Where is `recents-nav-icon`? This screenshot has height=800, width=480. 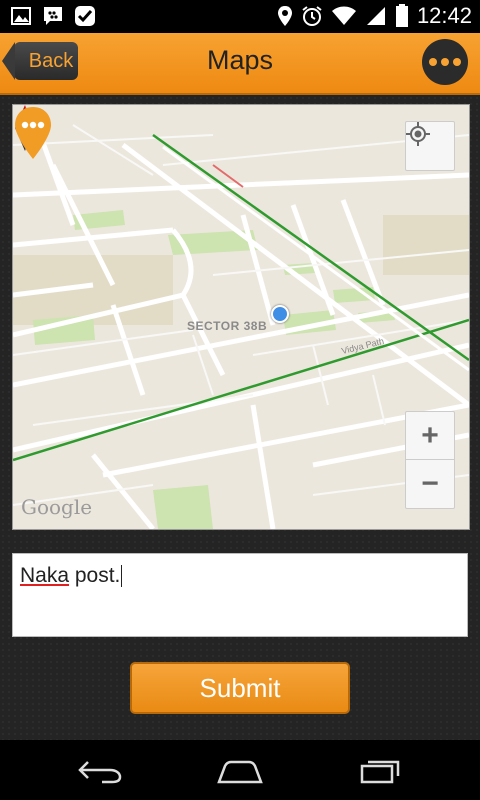
recents-nav-icon is located at coordinates (380, 772).